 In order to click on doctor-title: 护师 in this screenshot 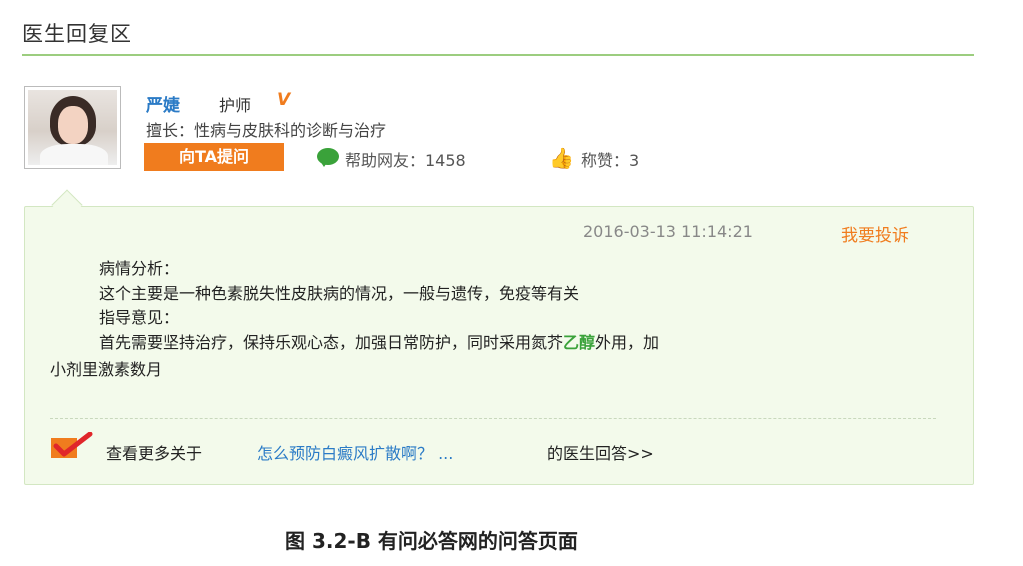, I will do `click(235, 105)`.